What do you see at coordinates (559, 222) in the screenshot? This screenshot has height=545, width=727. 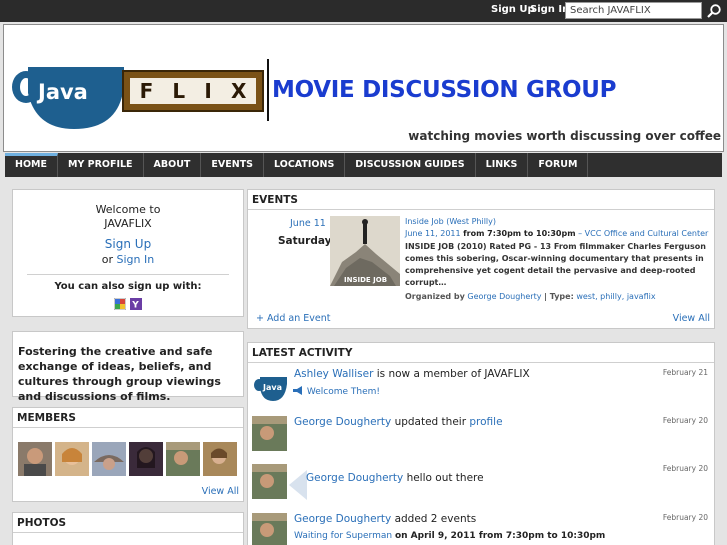 I see `event-title-link: Inside Job (West Philly)` at bounding box center [559, 222].